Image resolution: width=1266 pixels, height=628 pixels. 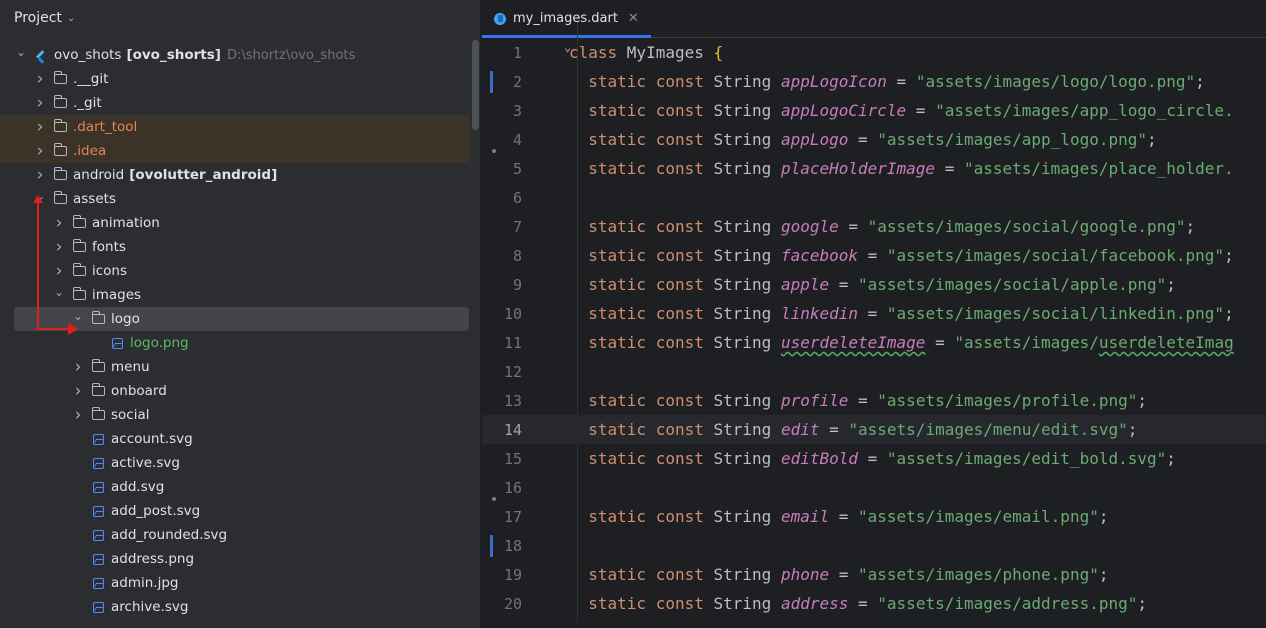 I want to click on tree-item-label: android, so click(x=99, y=175).